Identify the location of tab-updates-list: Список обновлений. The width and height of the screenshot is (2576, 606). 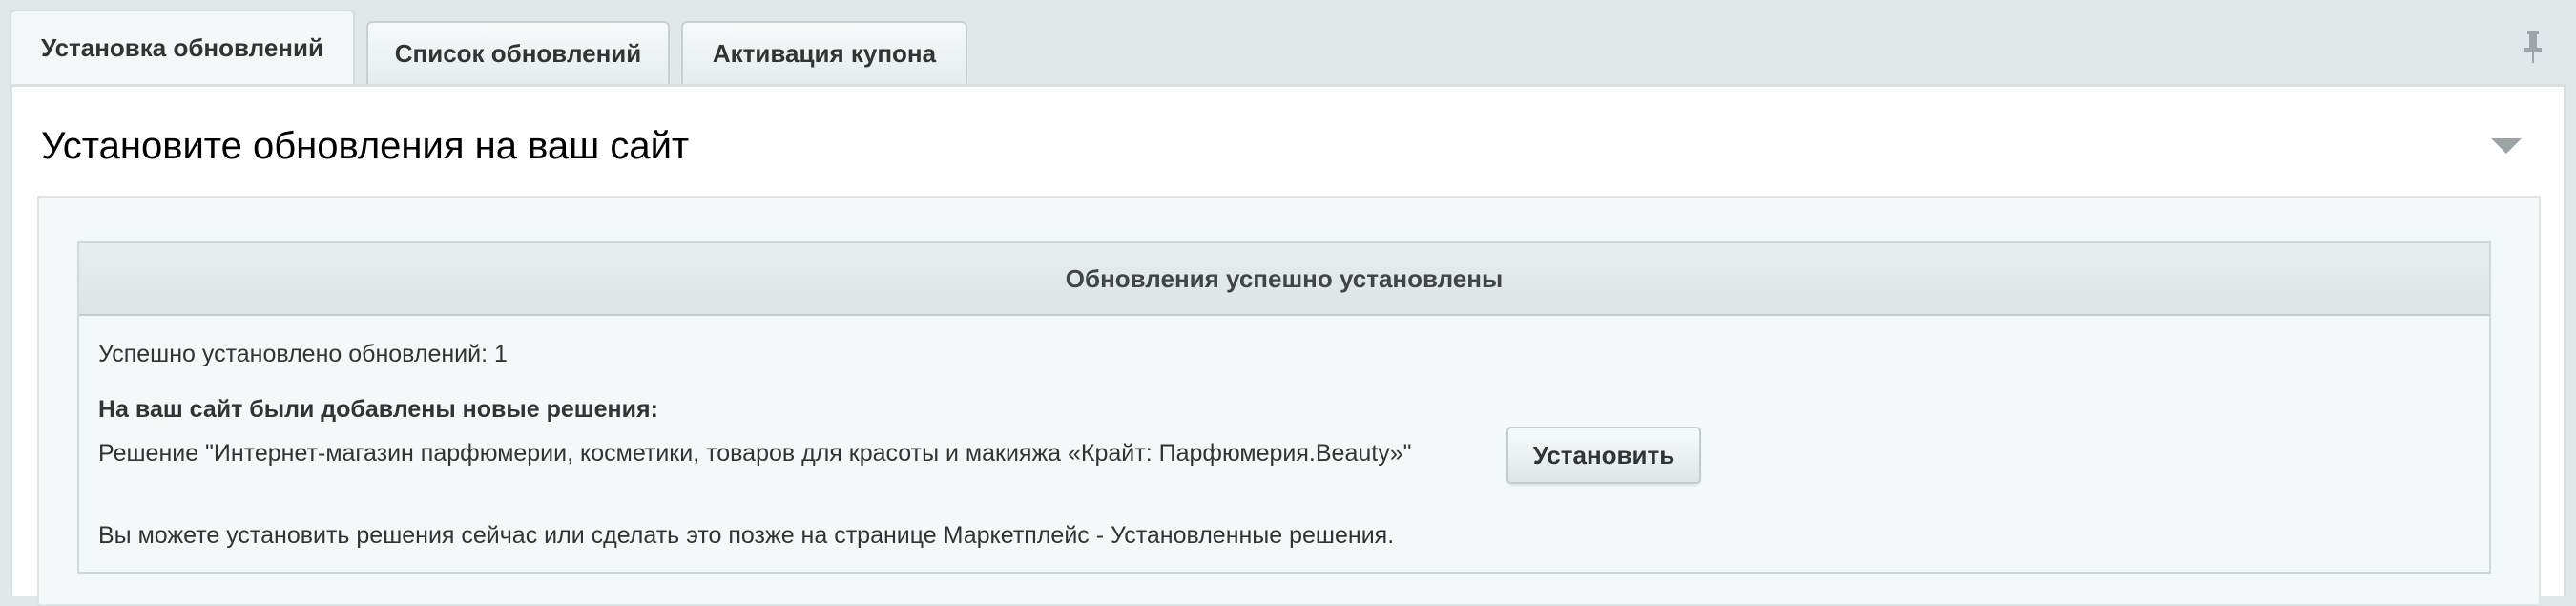
(518, 52).